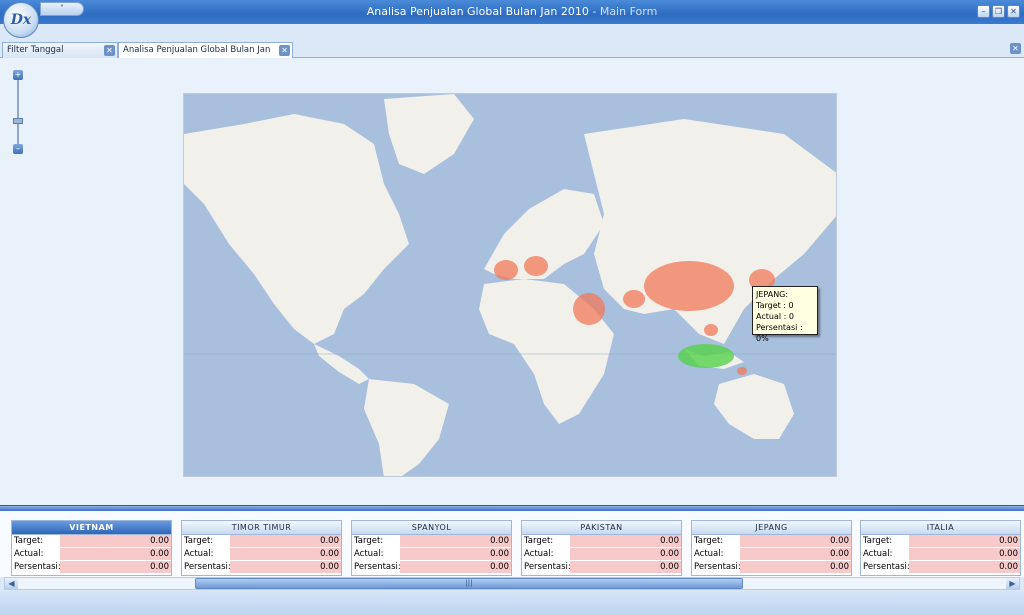  I want to click on zoom-thumb, so click(18, 121).